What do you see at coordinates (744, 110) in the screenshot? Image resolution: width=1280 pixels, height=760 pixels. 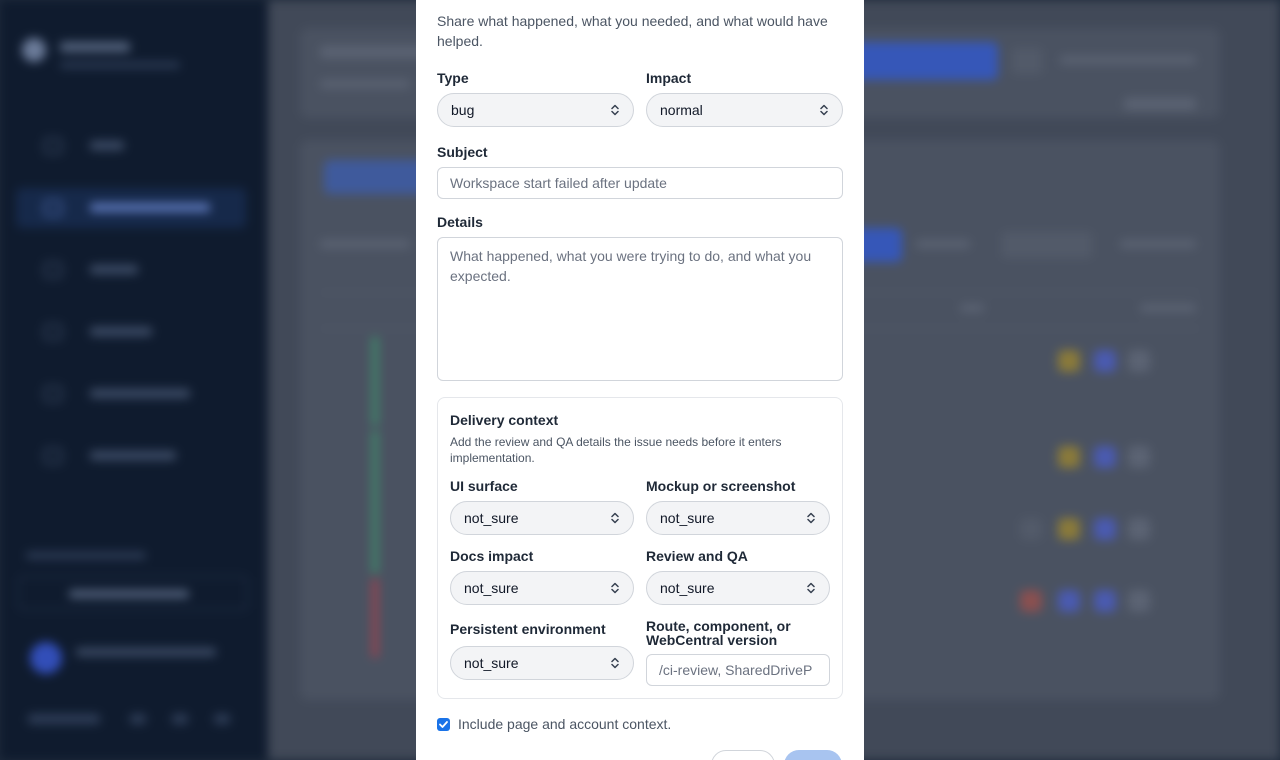 I see `impact-select: normal` at bounding box center [744, 110].